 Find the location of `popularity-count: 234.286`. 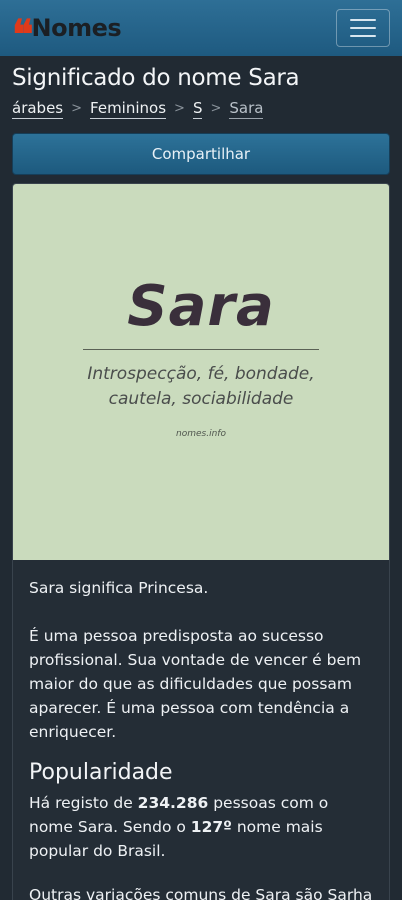

popularity-count: 234.286 is located at coordinates (173, 802).